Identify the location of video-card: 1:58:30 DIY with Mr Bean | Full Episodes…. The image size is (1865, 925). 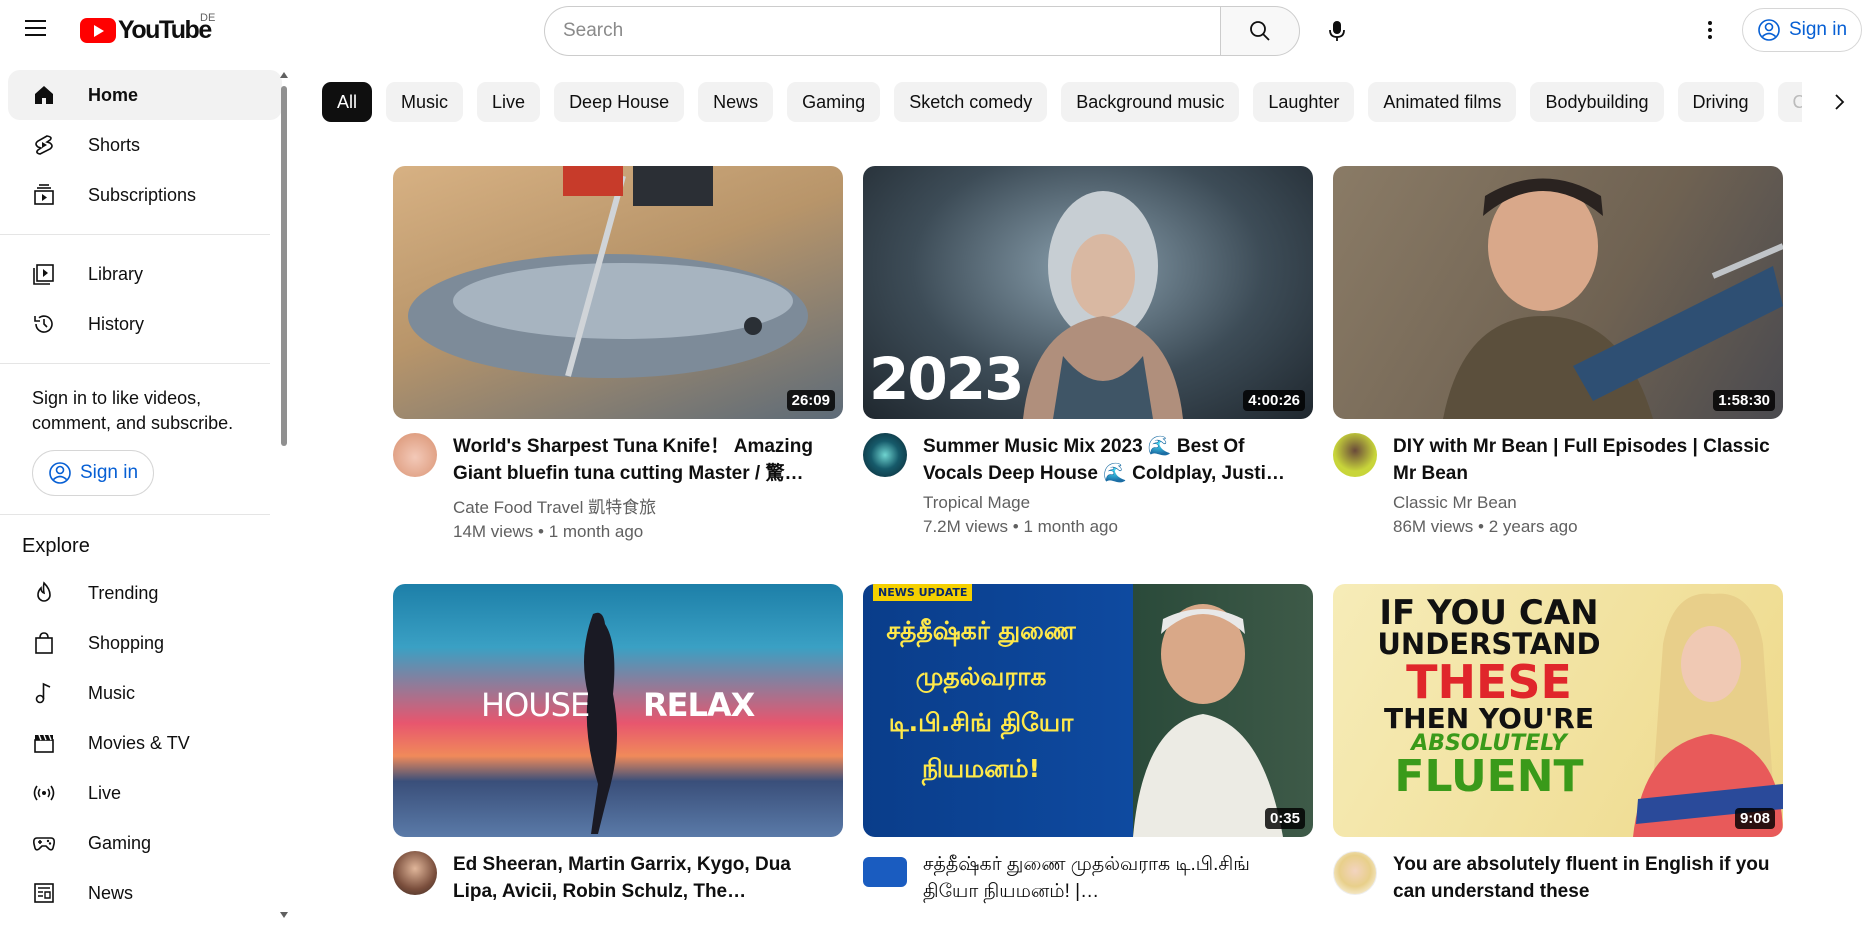
(1558, 354).